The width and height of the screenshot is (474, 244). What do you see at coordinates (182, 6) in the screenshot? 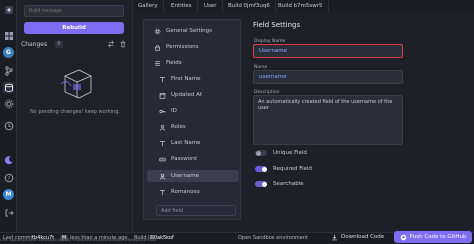
I see `tab-entities: Entities` at bounding box center [182, 6].